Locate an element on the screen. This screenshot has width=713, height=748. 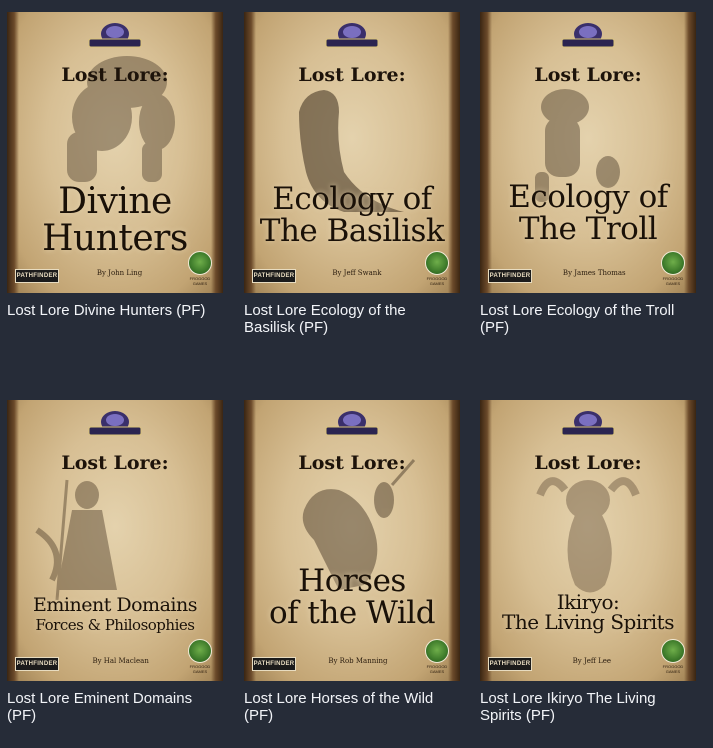
cover-title-line2: The Living Spirits is located at coordinates (588, 622).